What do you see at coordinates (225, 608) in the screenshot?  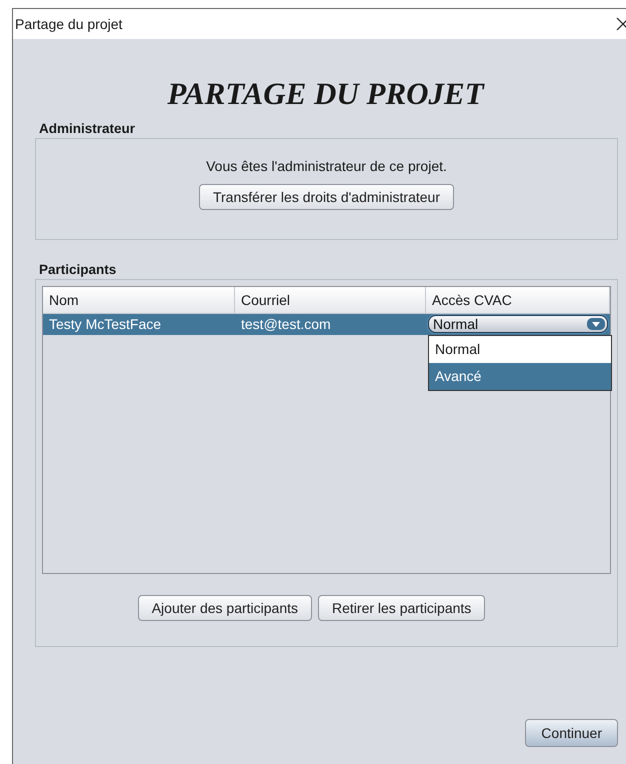 I see `participants-button: Ajouter des participants` at bounding box center [225, 608].